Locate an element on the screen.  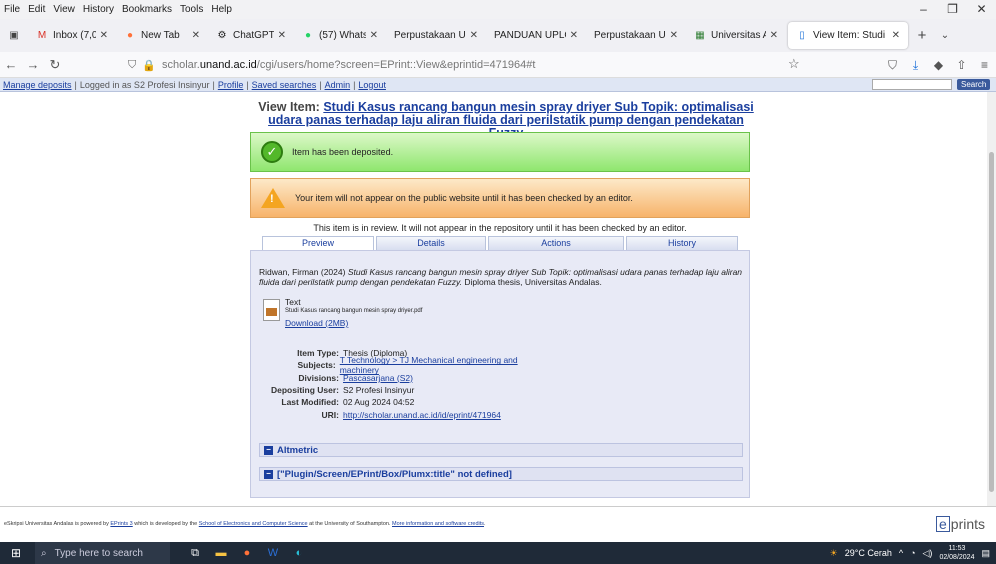
menu-item-bookmarks: Bookmarks is located at coordinates (147, 9).